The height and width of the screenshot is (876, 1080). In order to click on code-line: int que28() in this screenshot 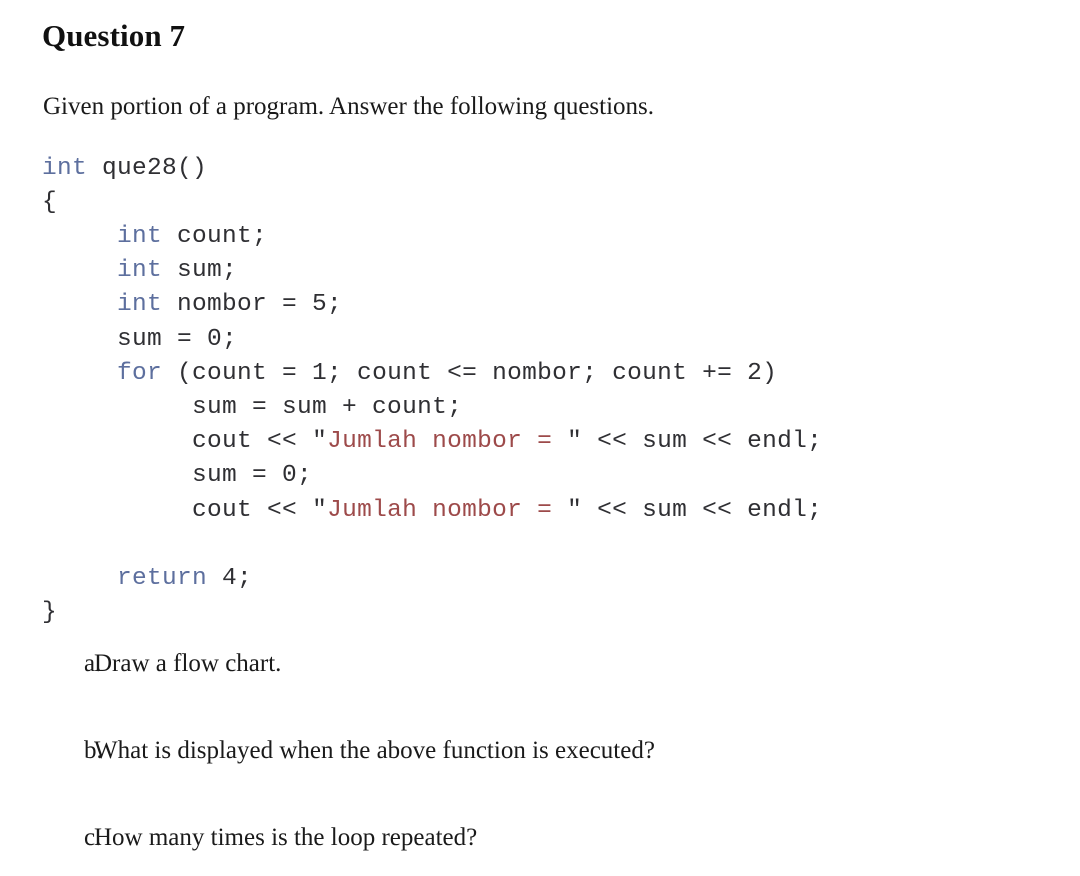, I will do `click(541, 169)`.